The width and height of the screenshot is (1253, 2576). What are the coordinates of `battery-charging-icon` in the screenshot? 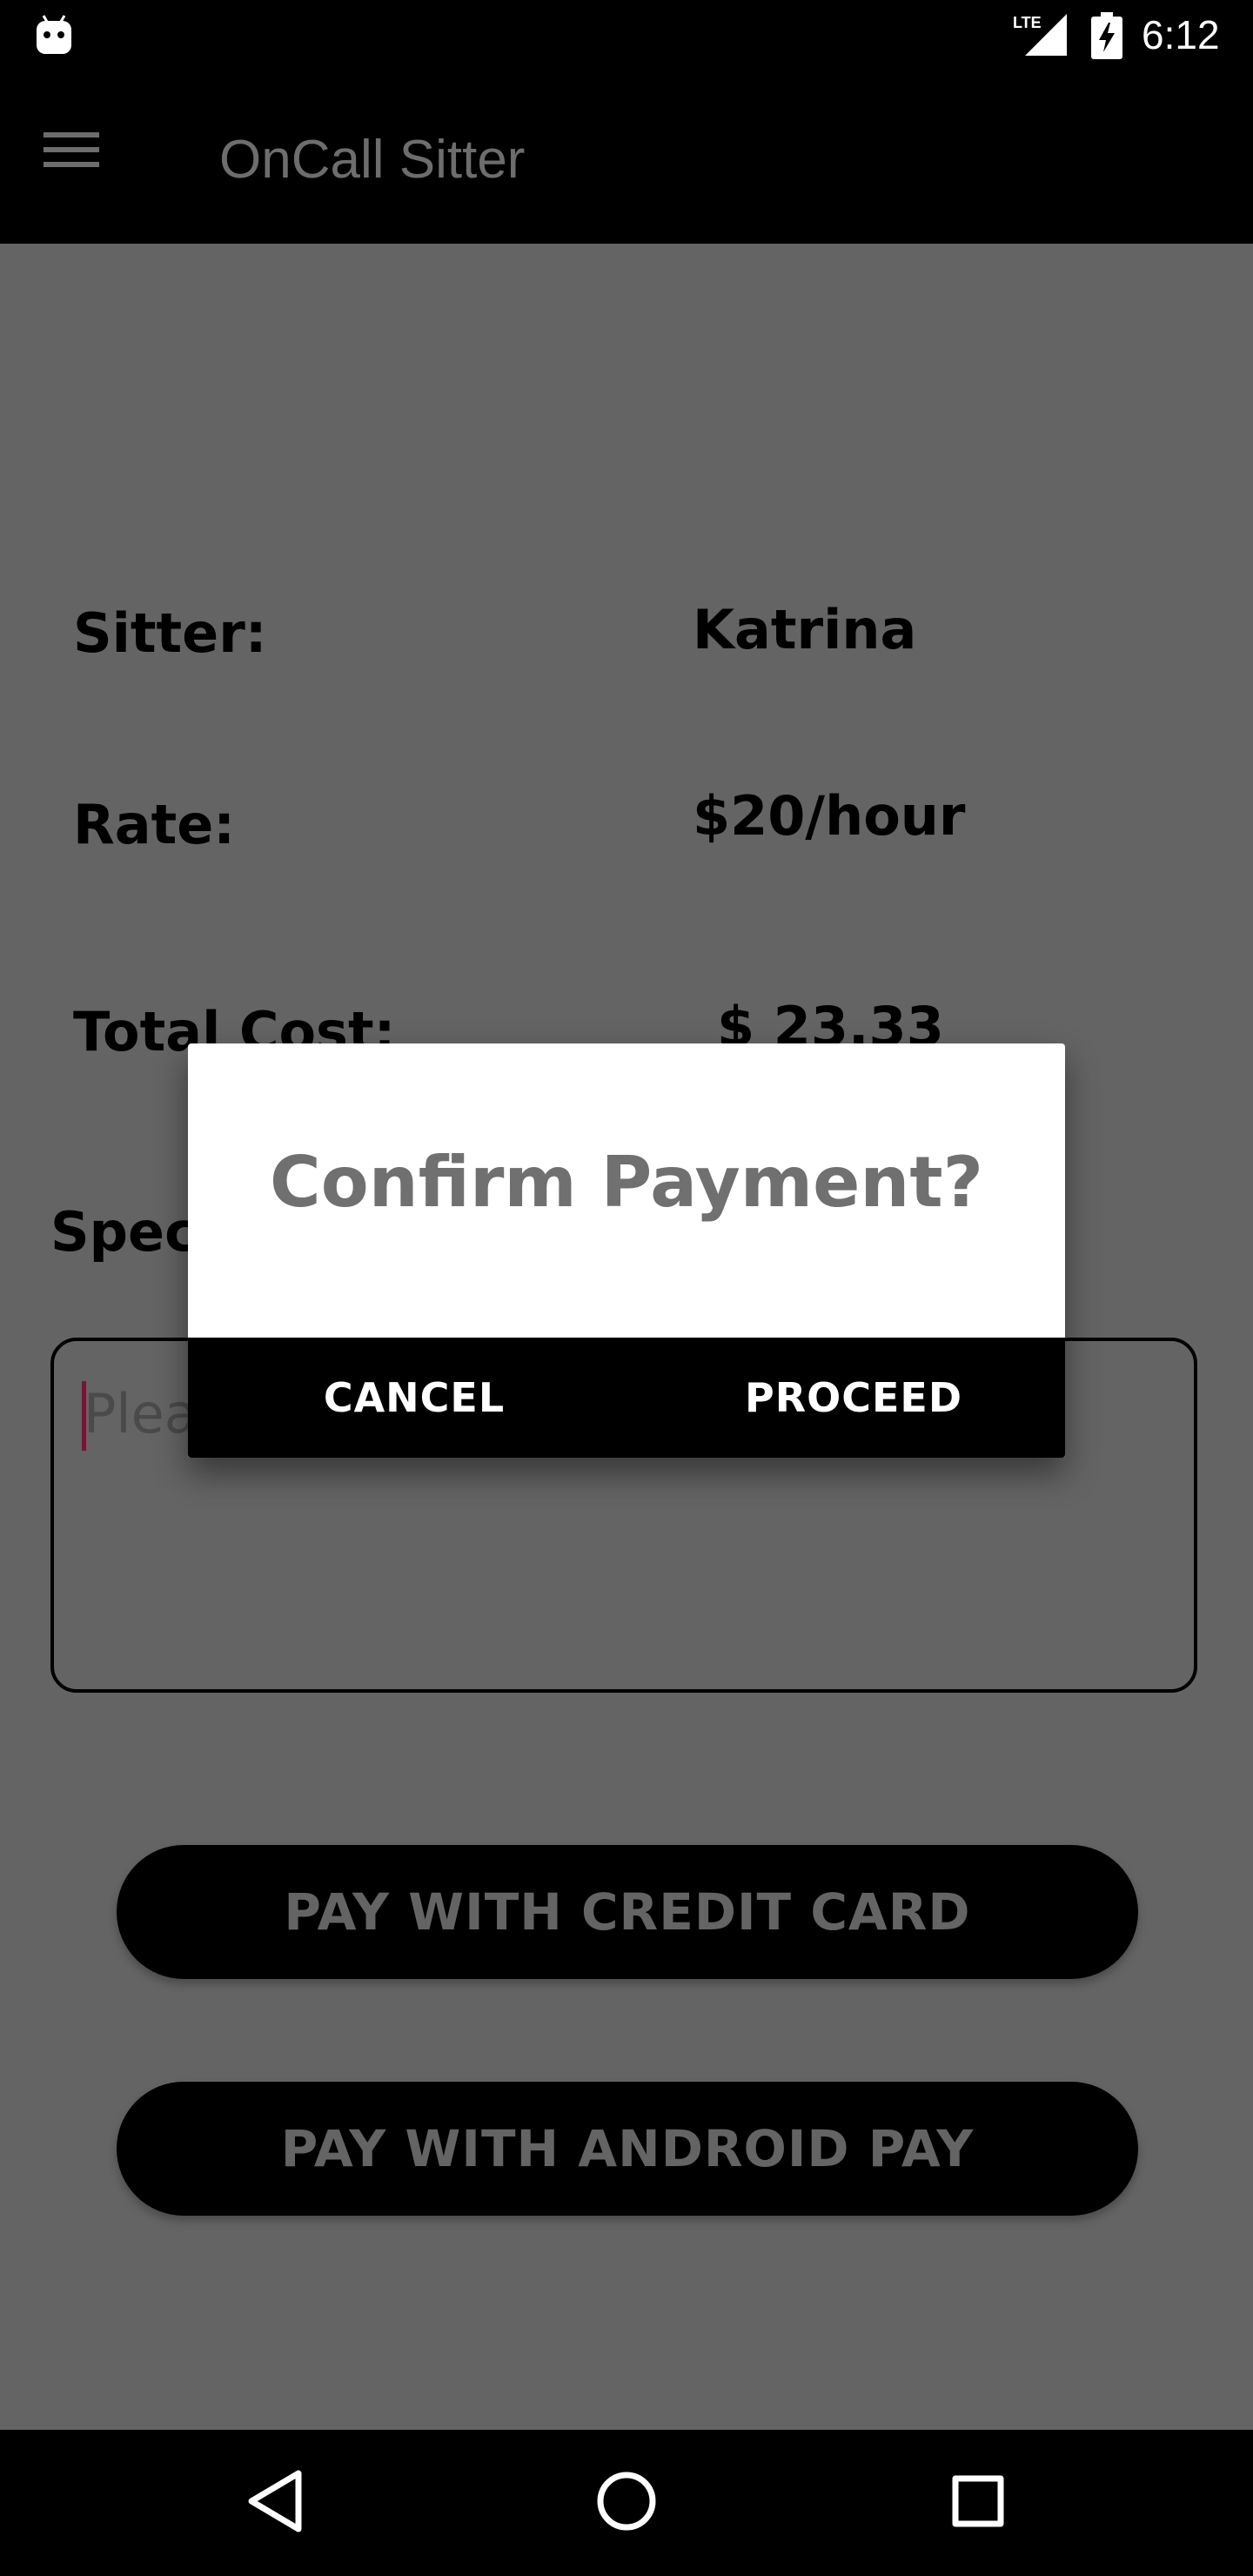 It's located at (1106, 35).